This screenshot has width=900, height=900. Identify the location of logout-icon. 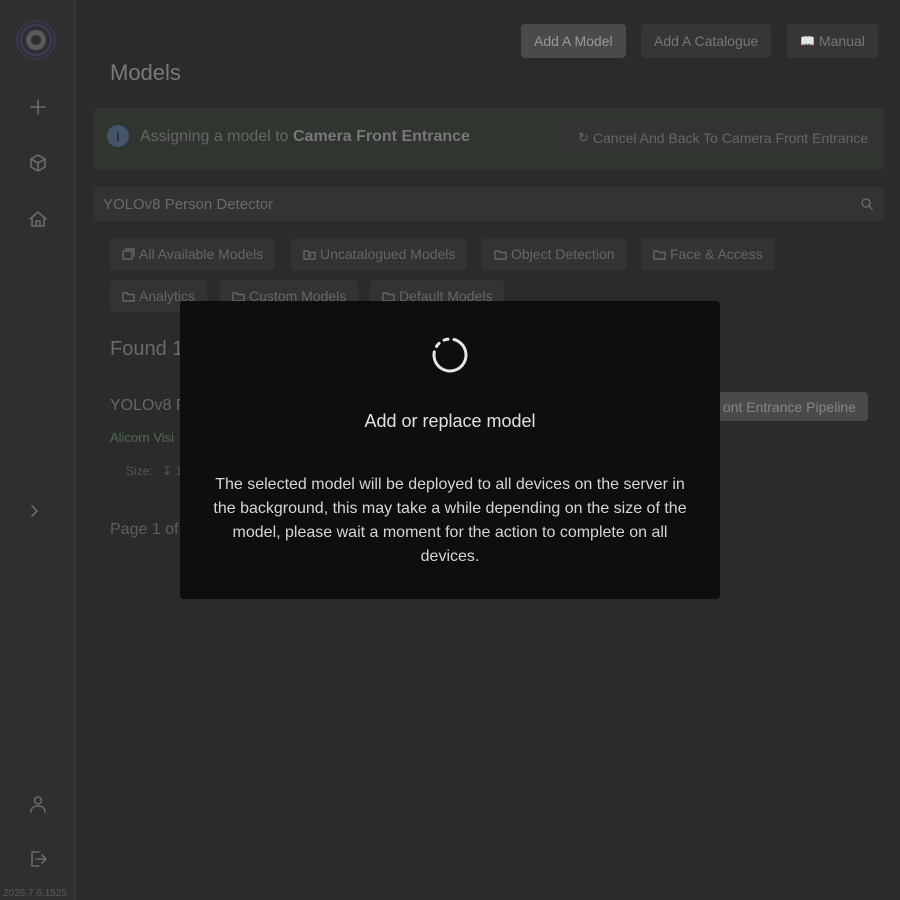
(38, 859).